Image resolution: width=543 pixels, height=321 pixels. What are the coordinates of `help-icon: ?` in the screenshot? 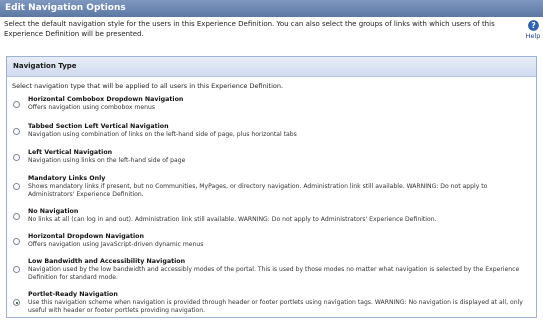 It's located at (533, 25).